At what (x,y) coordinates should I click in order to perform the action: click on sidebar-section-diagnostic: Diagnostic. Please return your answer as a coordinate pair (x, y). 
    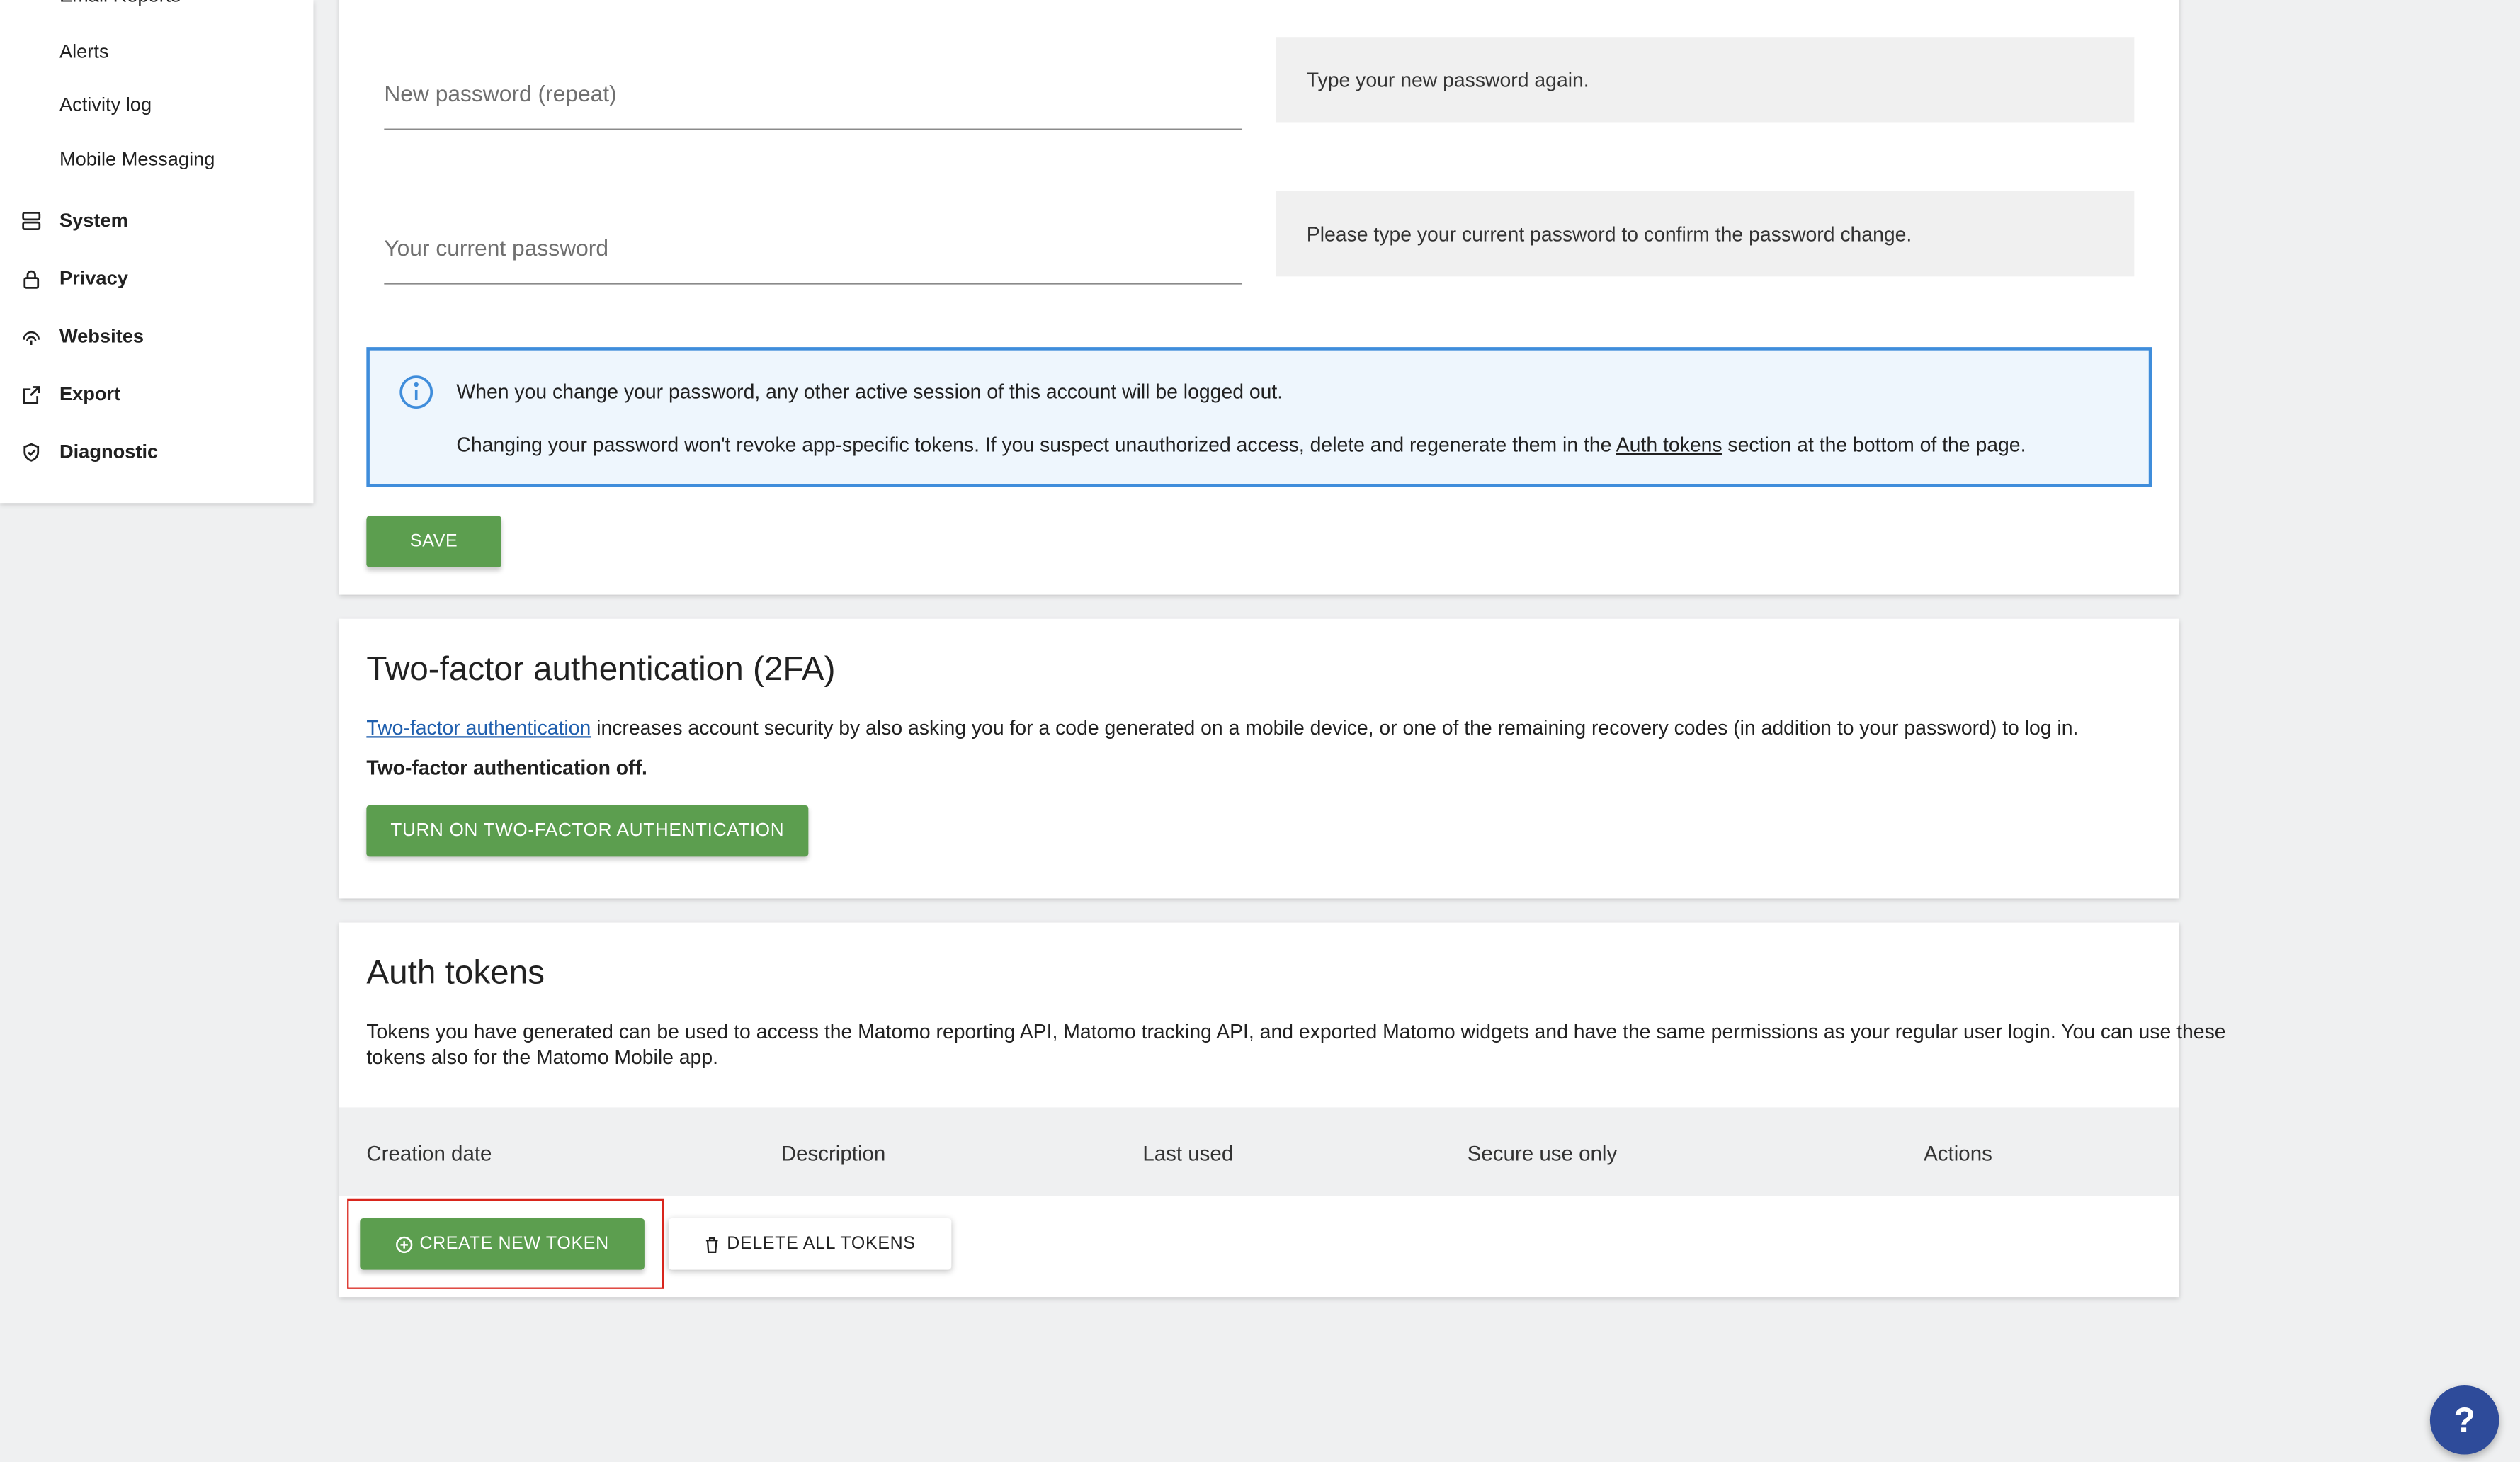
    Looking at the image, I should click on (90, 452).